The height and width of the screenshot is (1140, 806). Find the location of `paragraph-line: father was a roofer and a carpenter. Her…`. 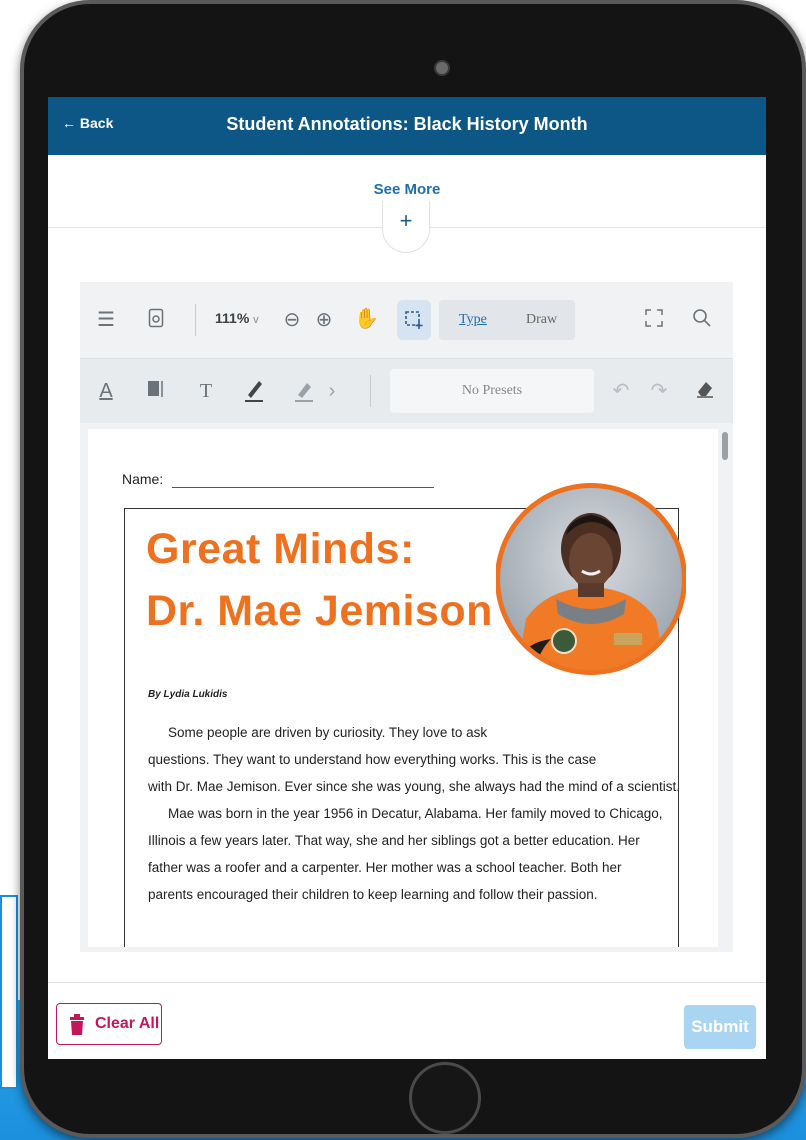

paragraph-line: father was a roofer and a carpenter. Her… is located at coordinates (385, 867).